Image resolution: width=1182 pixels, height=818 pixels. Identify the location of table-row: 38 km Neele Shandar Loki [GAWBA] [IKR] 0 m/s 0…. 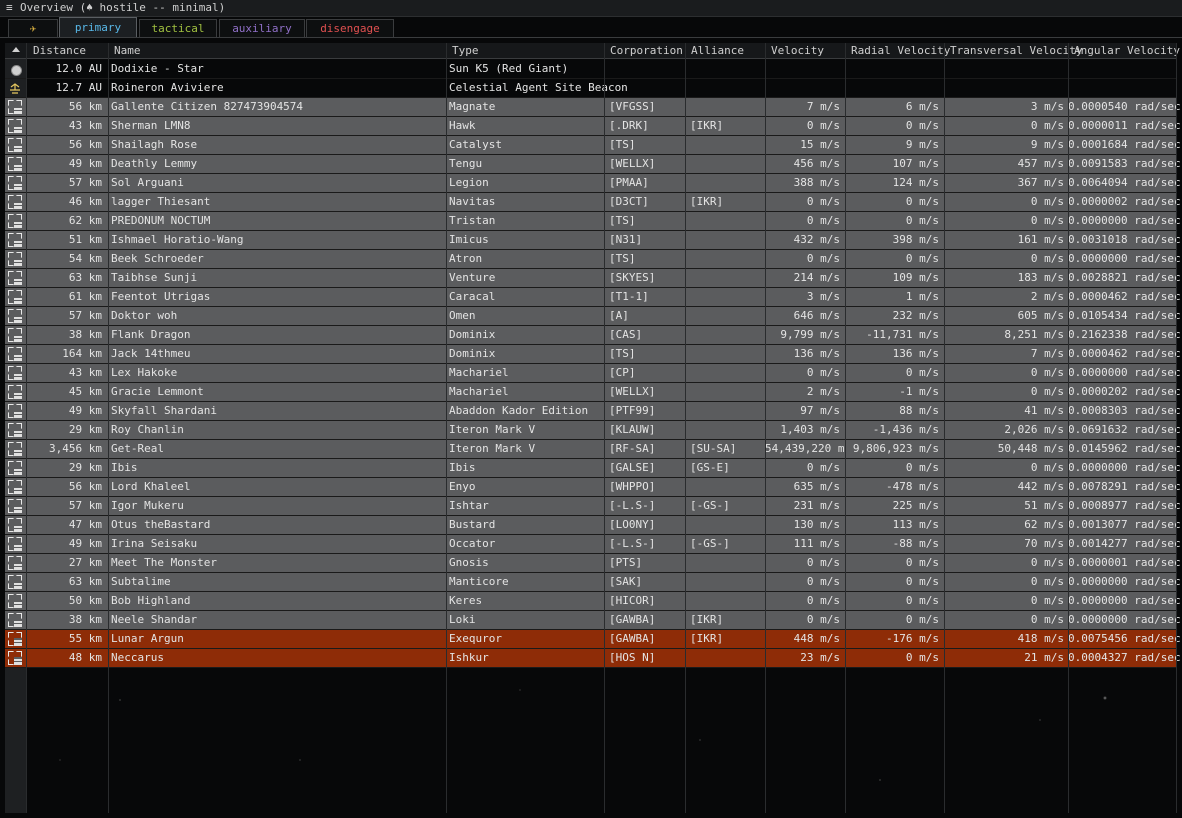
(593, 620).